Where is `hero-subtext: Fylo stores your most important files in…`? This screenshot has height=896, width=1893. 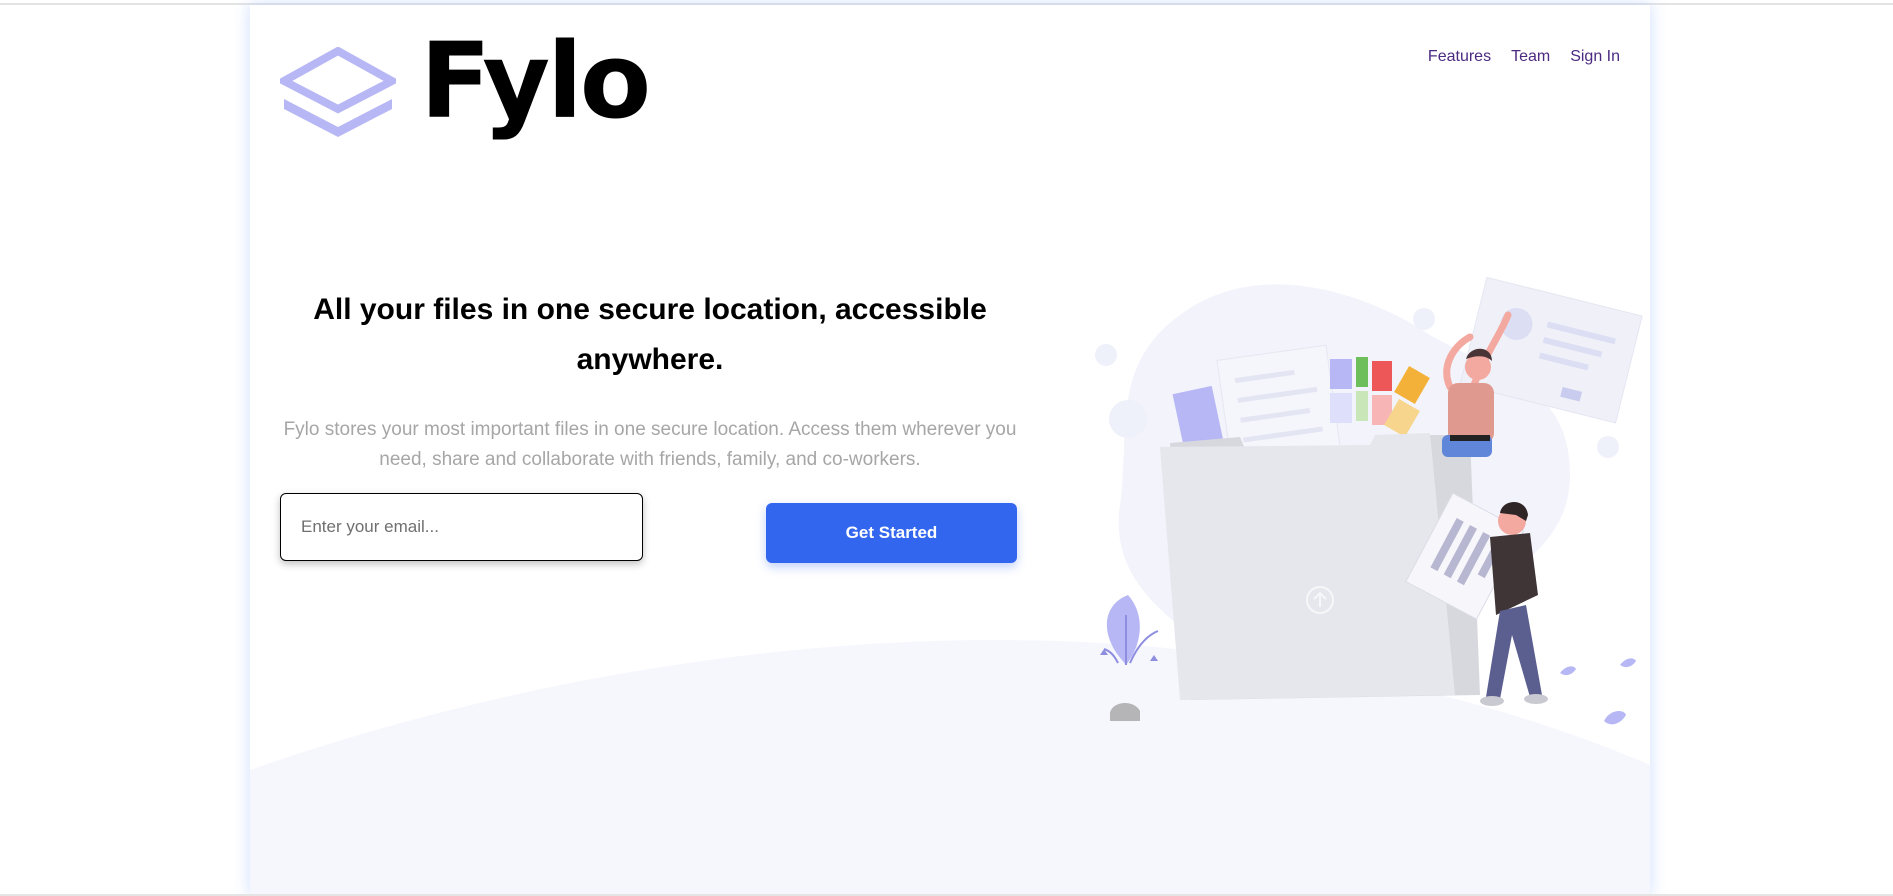 hero-subtext: Fylo stores your most important files in… is located at coordinates (650, 444).